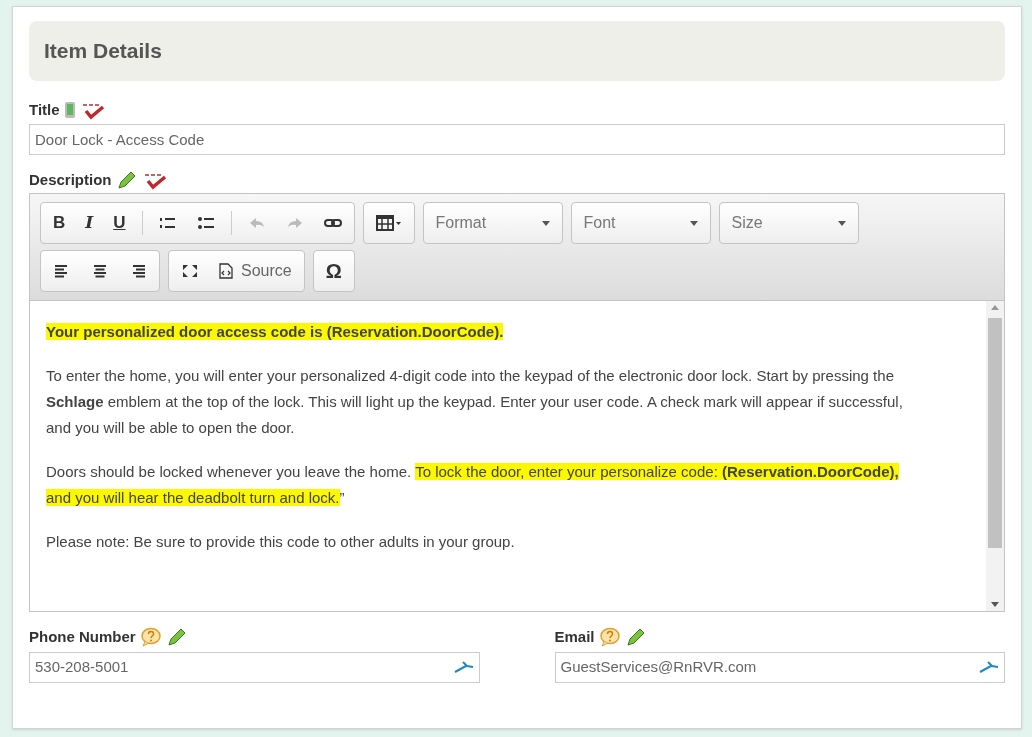 This screenshot has height=737, width=1032. Describe the element at coordinates (517, 139) in the screenshot. I see `title-input: Door Lock - Access Code` at that location.